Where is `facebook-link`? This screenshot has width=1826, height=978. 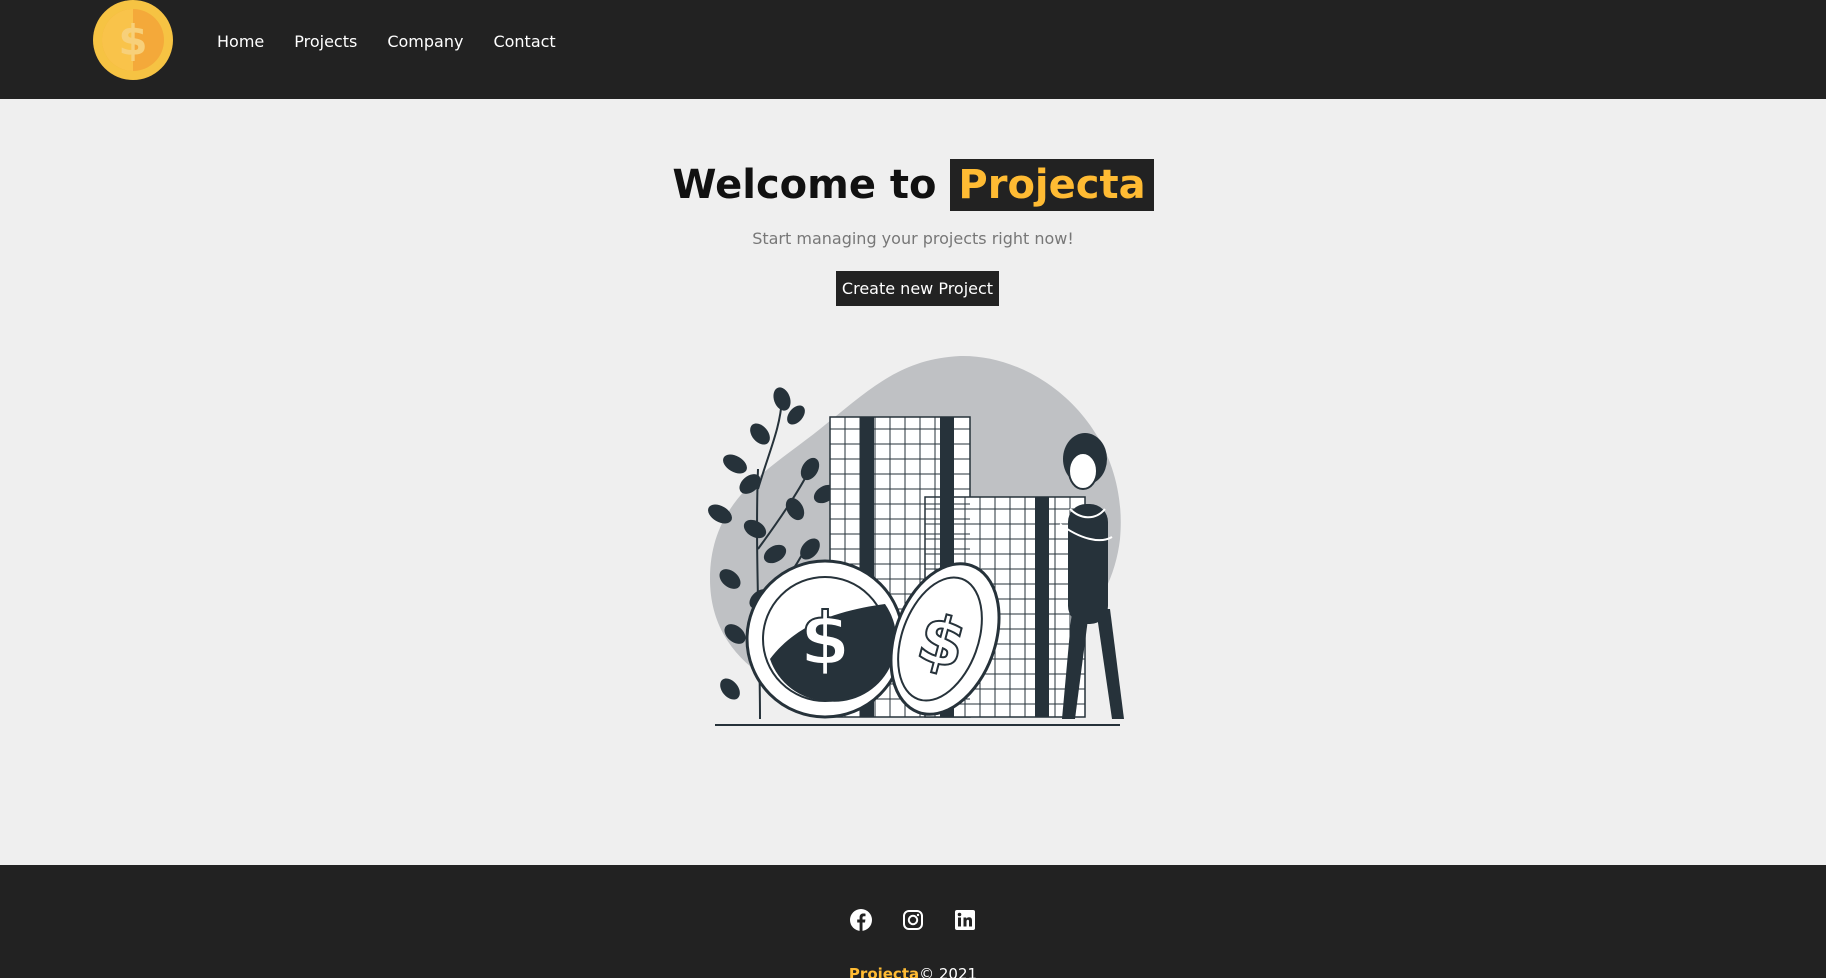 facebook-link is located at coordinates (861, 920).